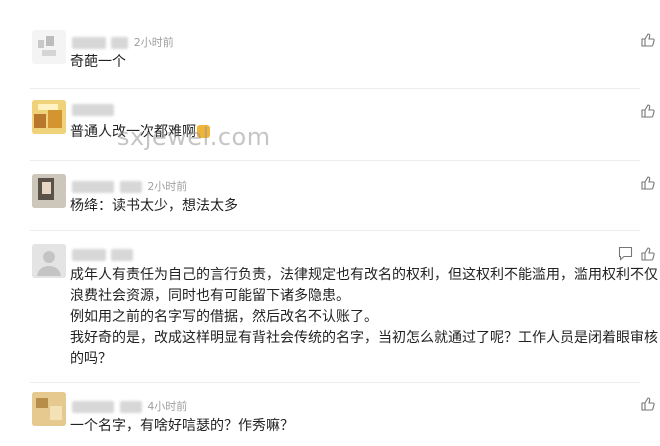 The image size is (660, 446). What do you see at coordinates (167, 406) in the screenshot?
I see `timestamp: 4小时前` at bounding box center [167, 406].